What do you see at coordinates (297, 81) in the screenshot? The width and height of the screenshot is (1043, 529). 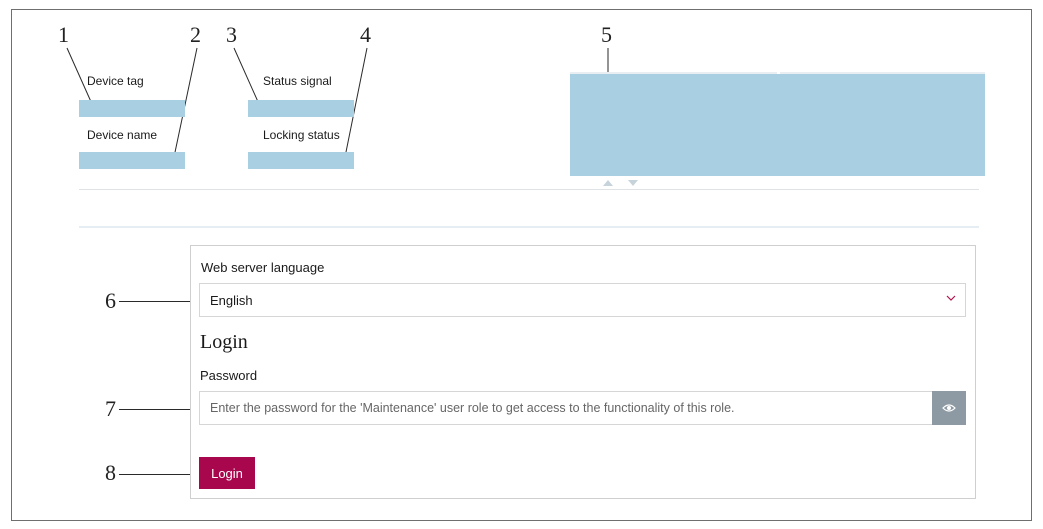 I see `status-signal-label: Status signal` at bounding box center [297, 81].